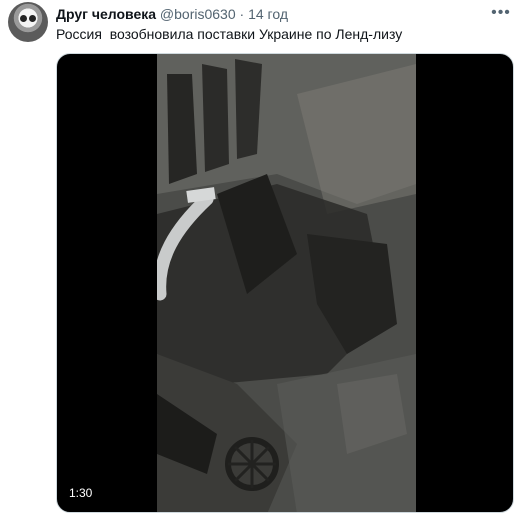 Image resolution: width=521 pixels, height=523 pixels. What do you see at coordinates (32, 18) in the screenshot?
I see `avatar-eye-right` at bounding box center [32, 18].